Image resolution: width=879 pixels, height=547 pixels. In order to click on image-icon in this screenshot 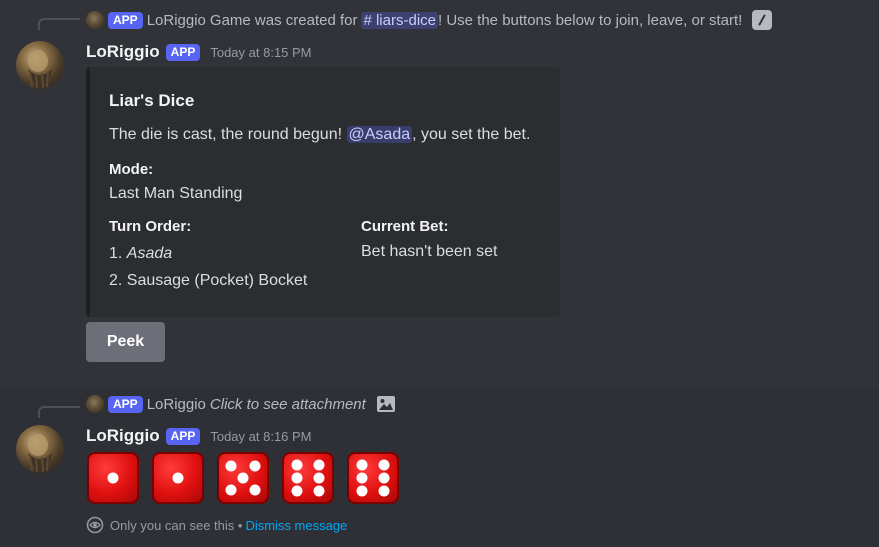, I will do `click(386, 404)`.